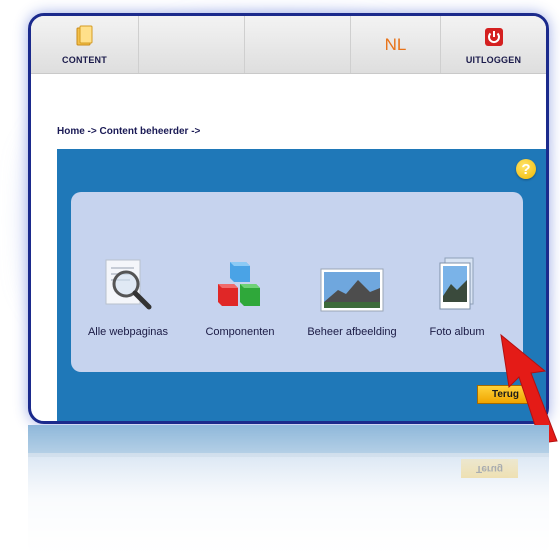  Describe the element at coordinates (128, 282) in the screenshot. I see `magnifier-document-icon` at that location.